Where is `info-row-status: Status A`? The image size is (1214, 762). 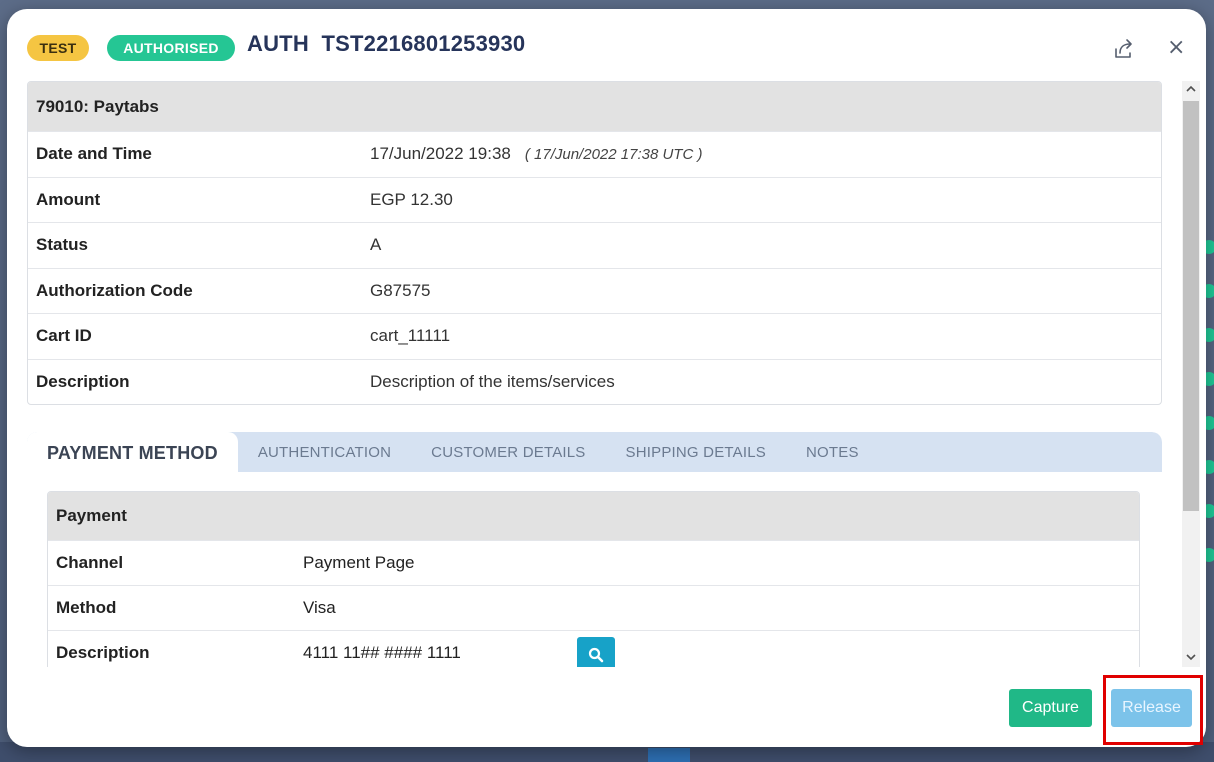
info-row-status: Status A is located at coordinates (594, 245).